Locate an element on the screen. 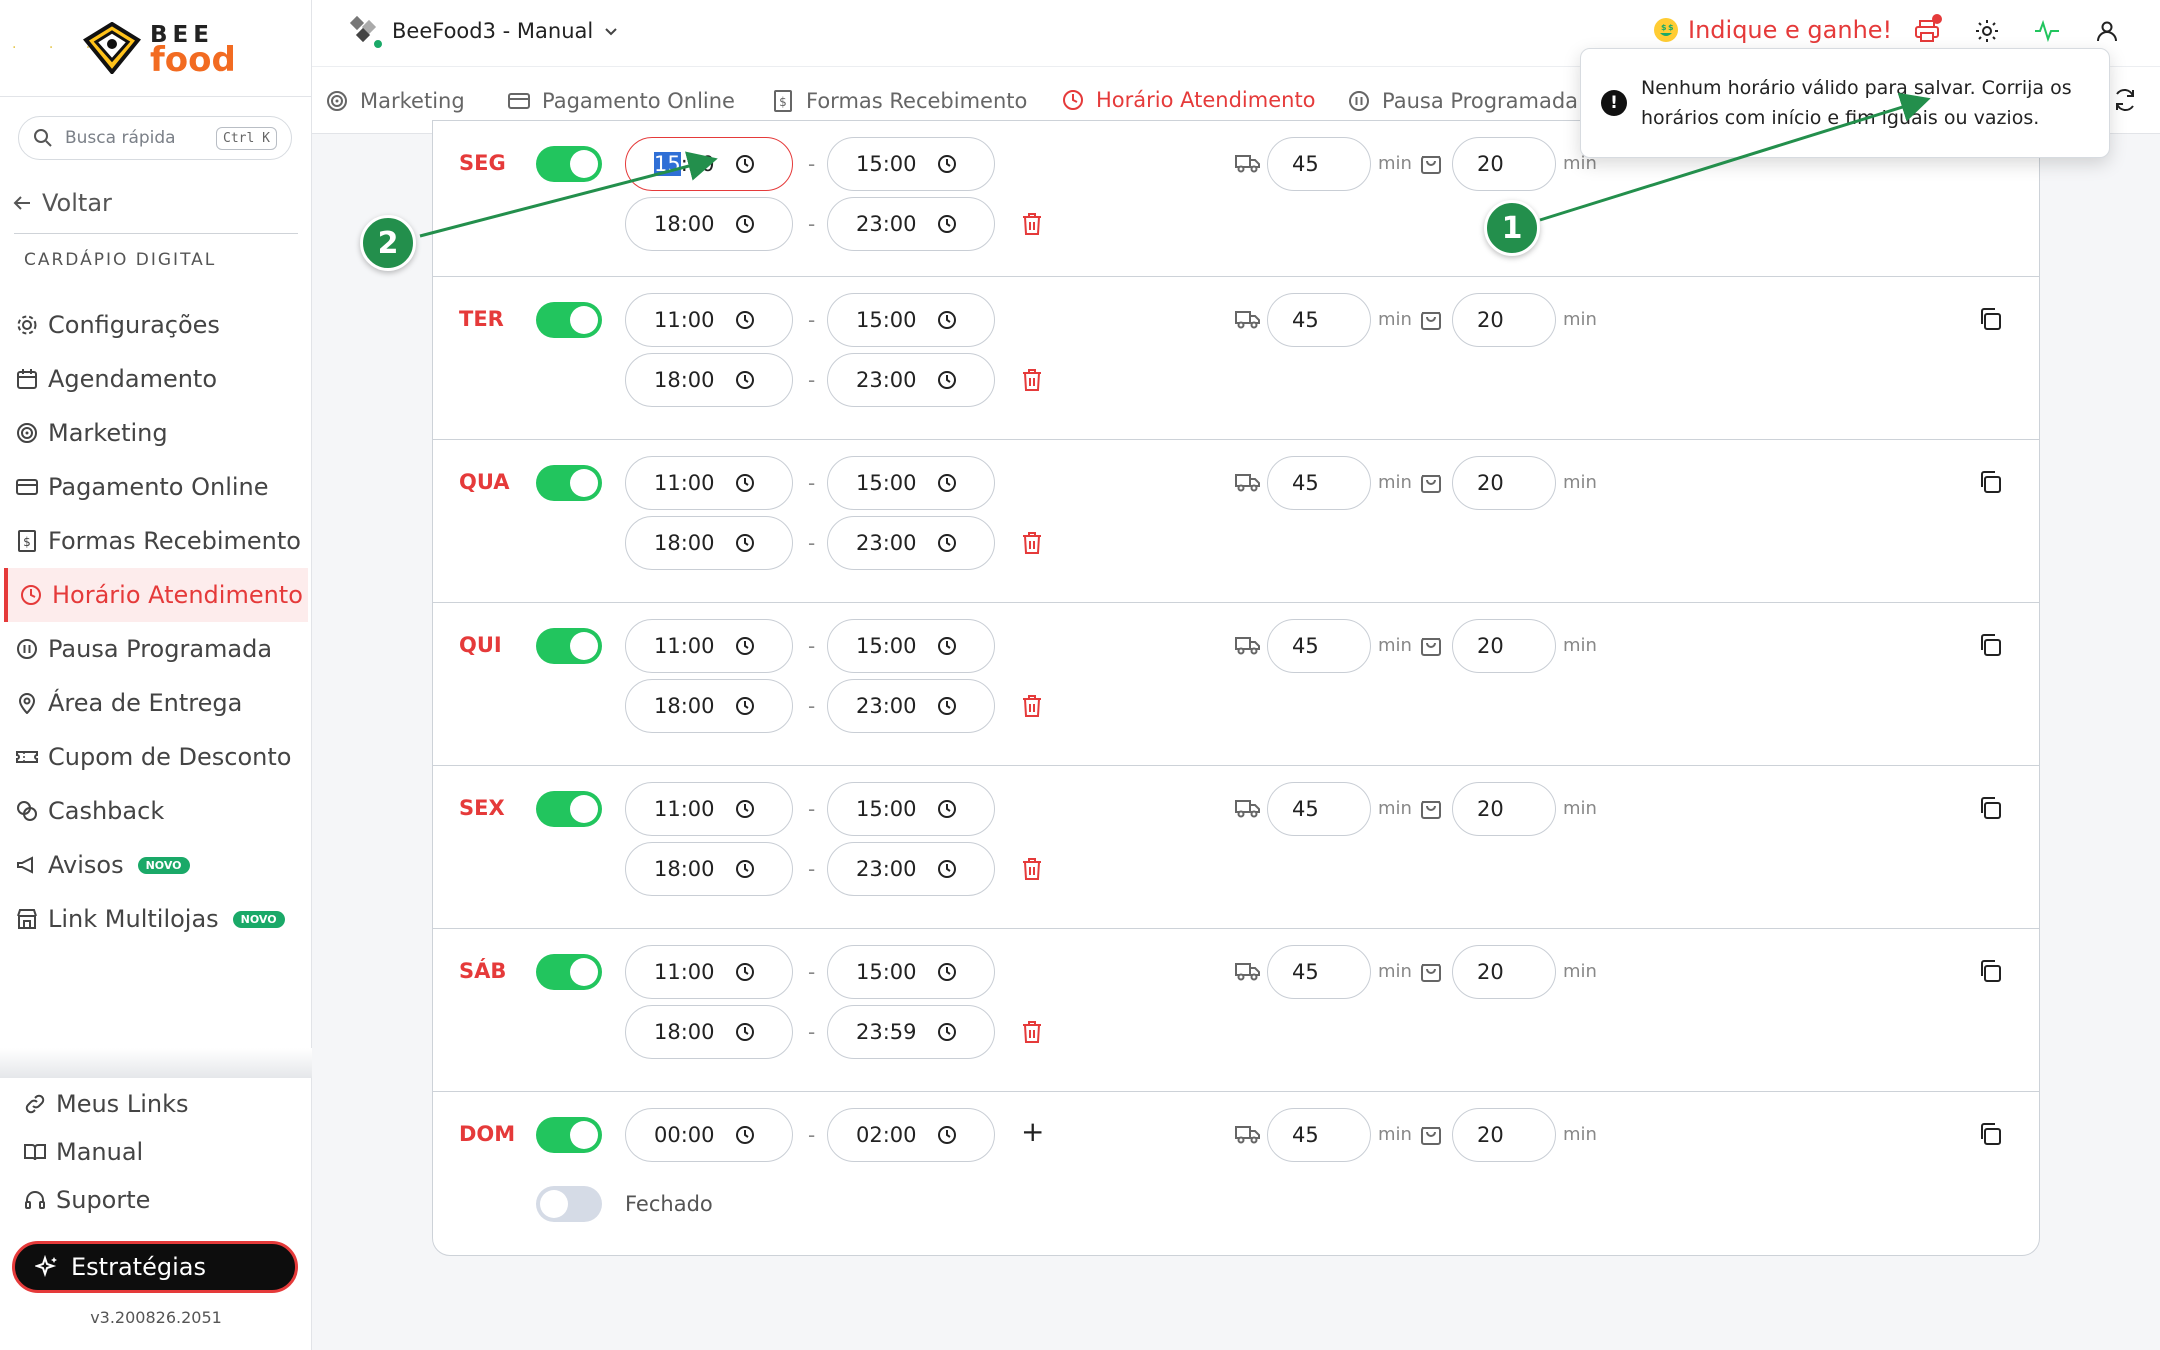  theme-toggle-button is located at coordinates (1987, 31).